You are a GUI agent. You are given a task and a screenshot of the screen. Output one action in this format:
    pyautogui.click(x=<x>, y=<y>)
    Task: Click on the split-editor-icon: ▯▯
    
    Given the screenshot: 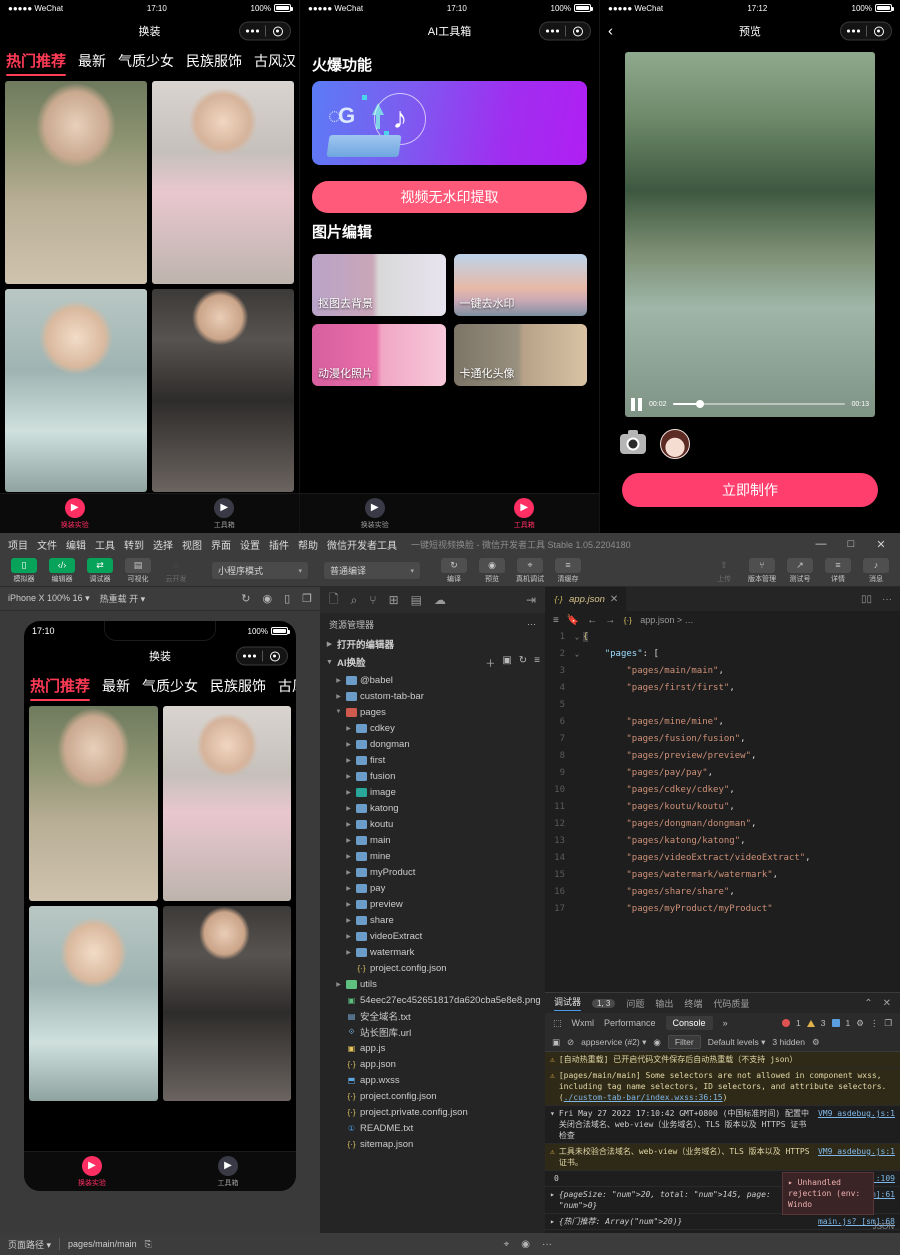 What is the action you would take?
    pyautogui.click(x=866, y=599)
    